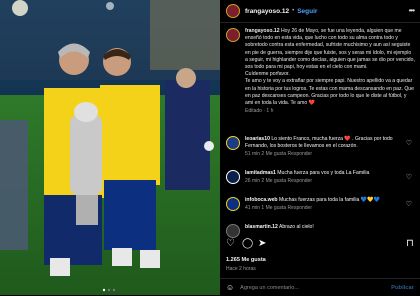  I want to click on comment-username: lamitadmas1, so click(260, 173).